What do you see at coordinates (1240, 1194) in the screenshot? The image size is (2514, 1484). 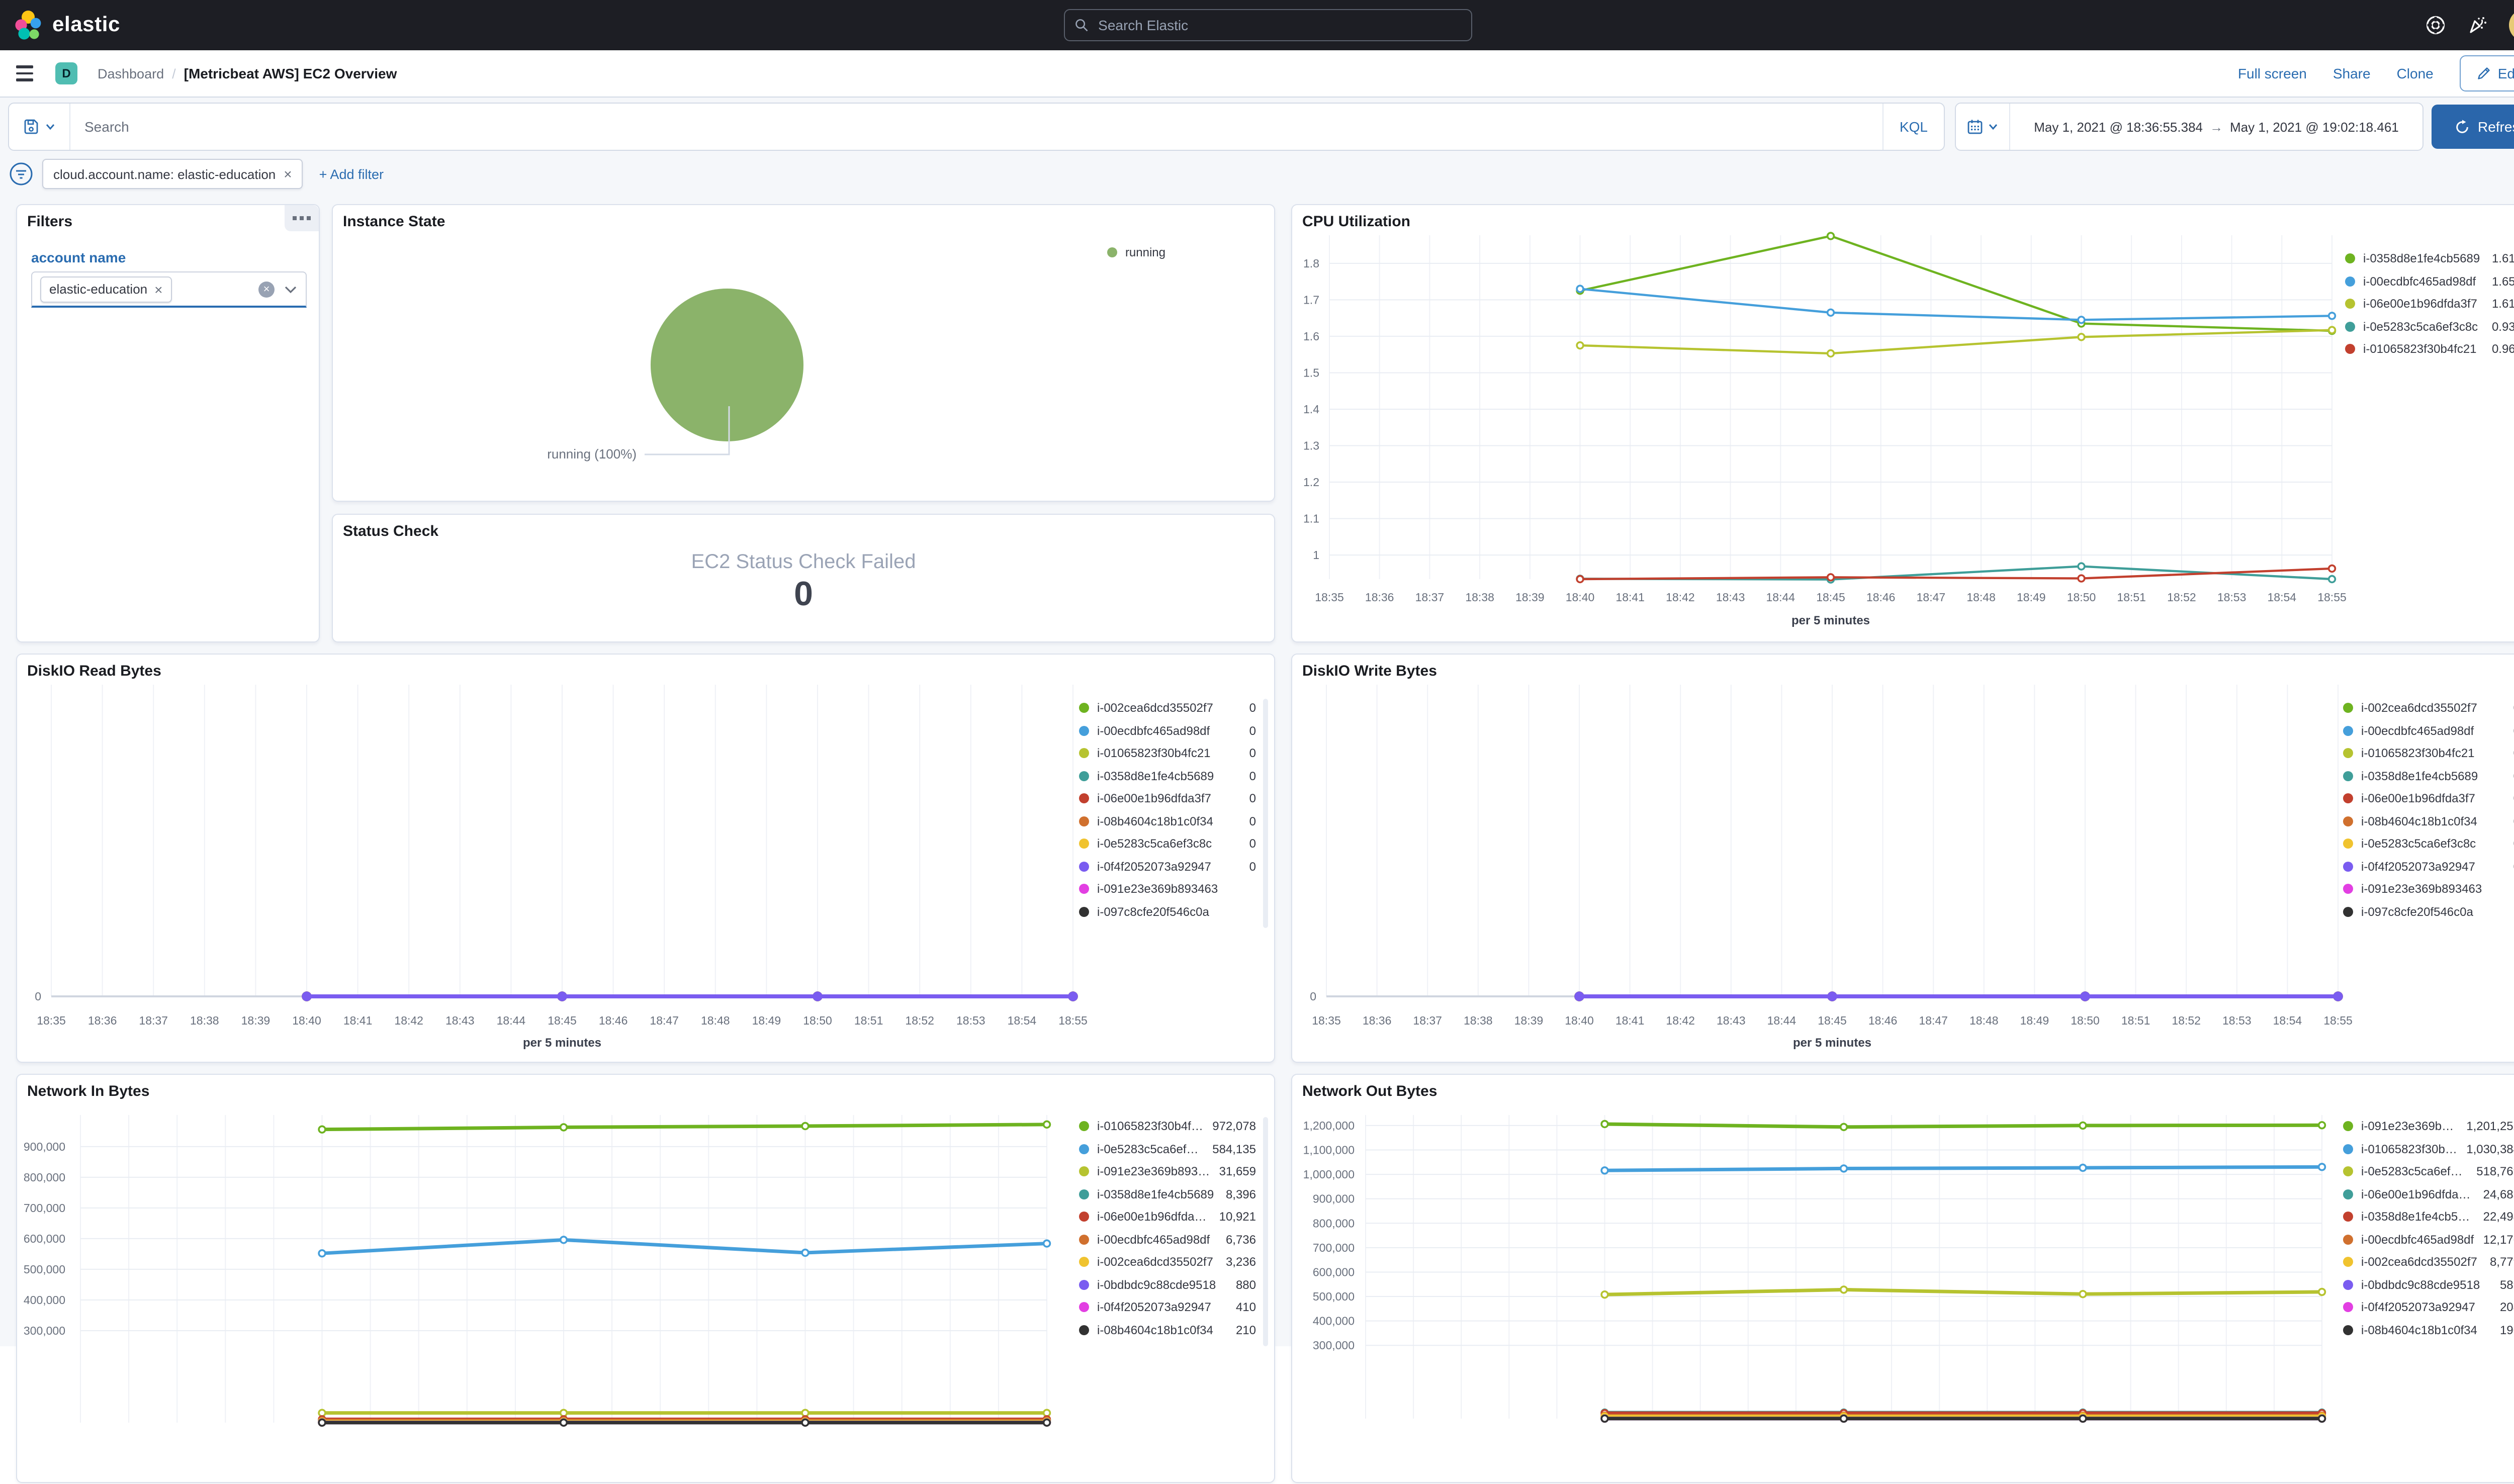 I see `legend-value: 8,396` at bounding box center [1240, 1194].